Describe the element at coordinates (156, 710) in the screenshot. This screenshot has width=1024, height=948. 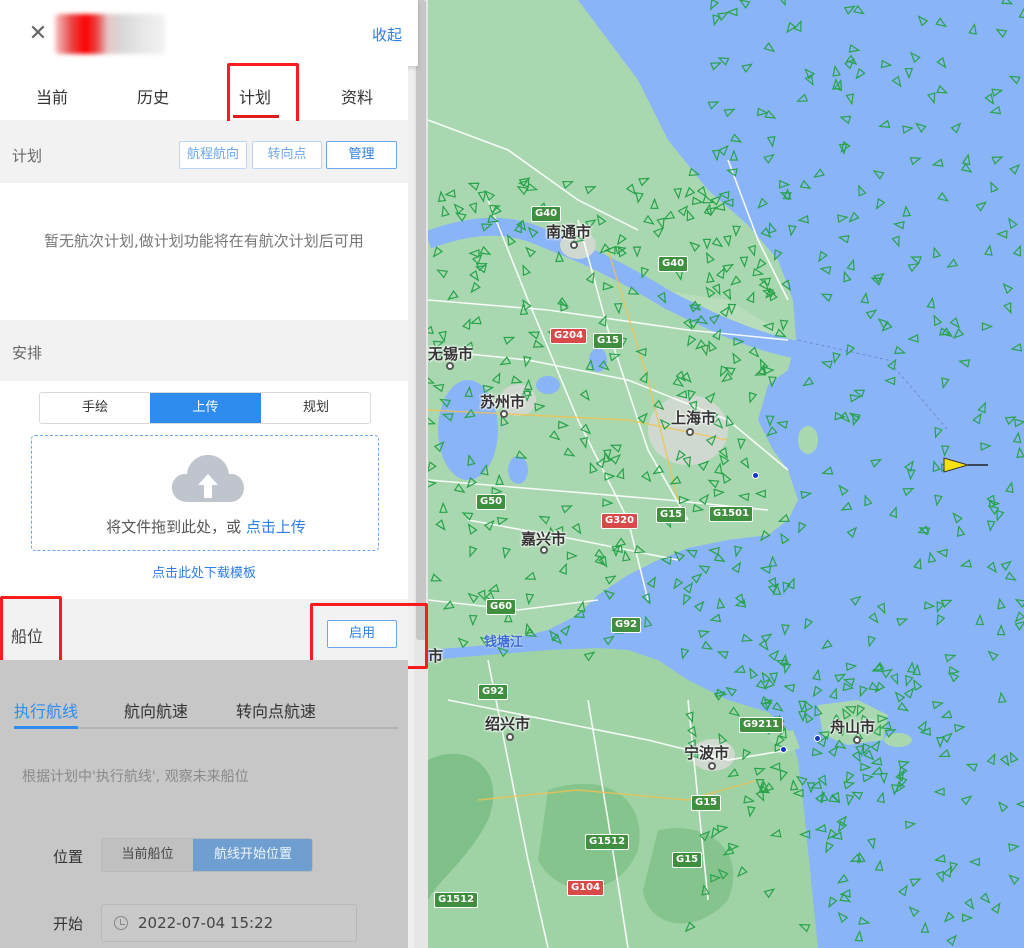
I see `subtab-course-speed: 航向航速` at that location.